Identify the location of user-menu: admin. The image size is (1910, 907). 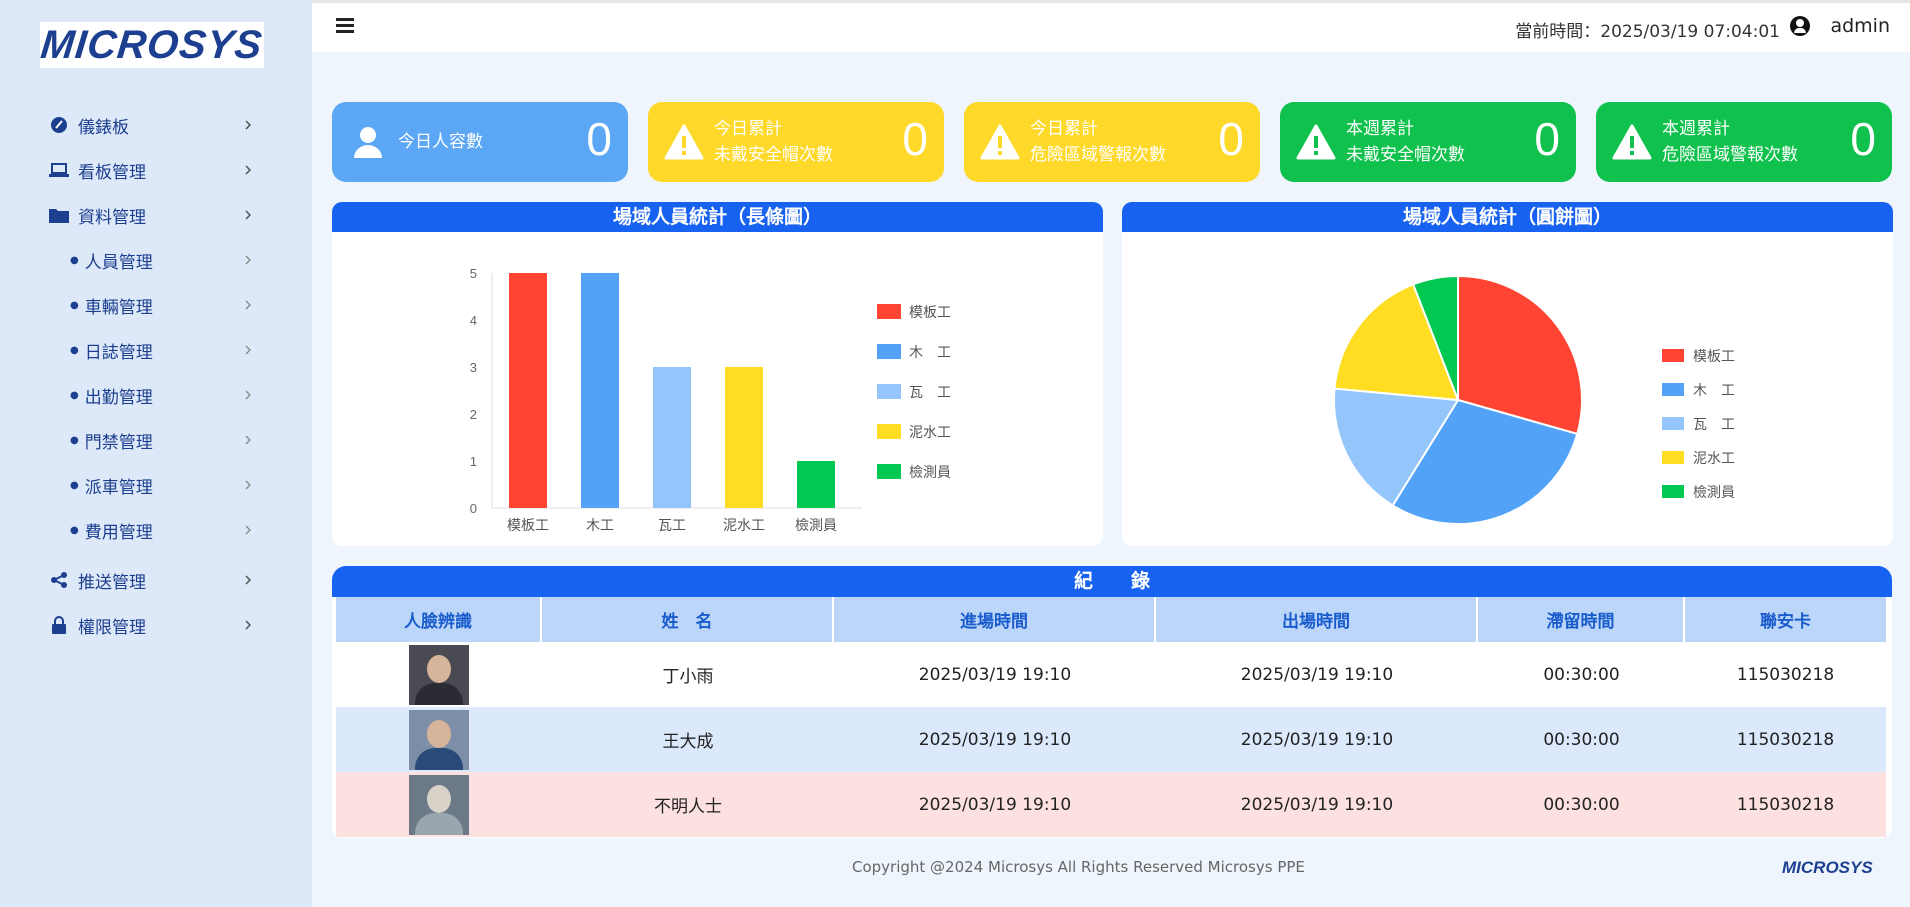
(1840, 26).